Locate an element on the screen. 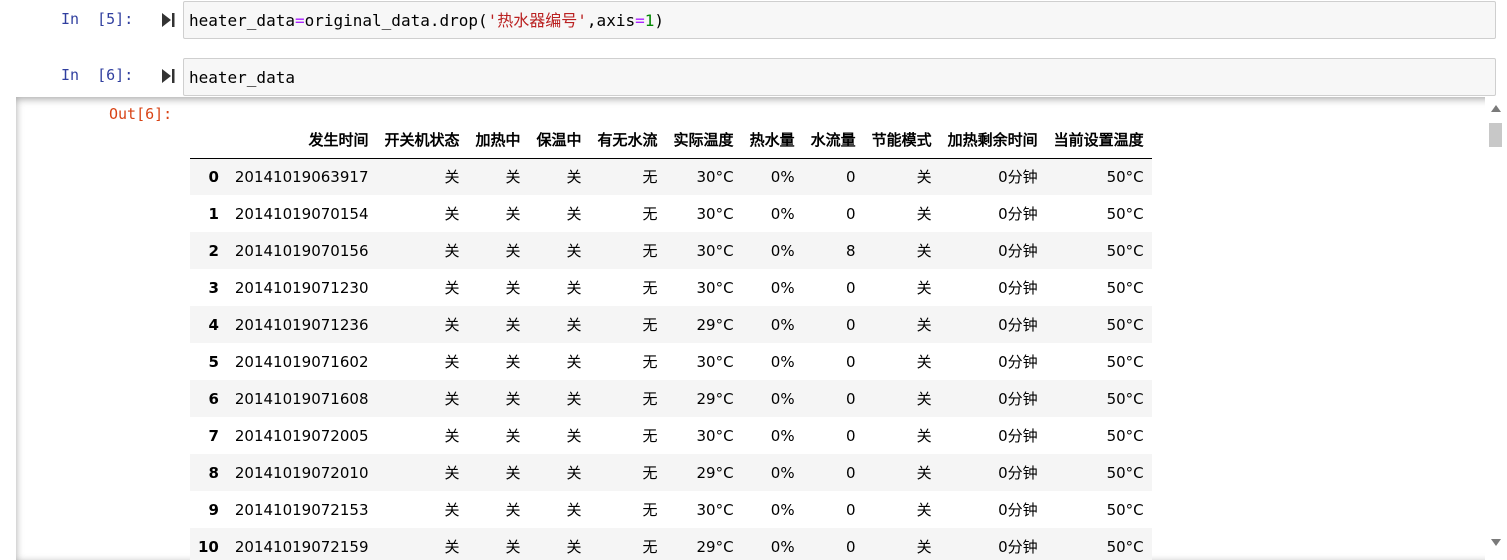 This screenshot has width=1507, height=560. table-row: 3 20141019071230 关 关 关 无 30°C 0% 0 关 0分钟 50°C is located at coordinates (671, 287).